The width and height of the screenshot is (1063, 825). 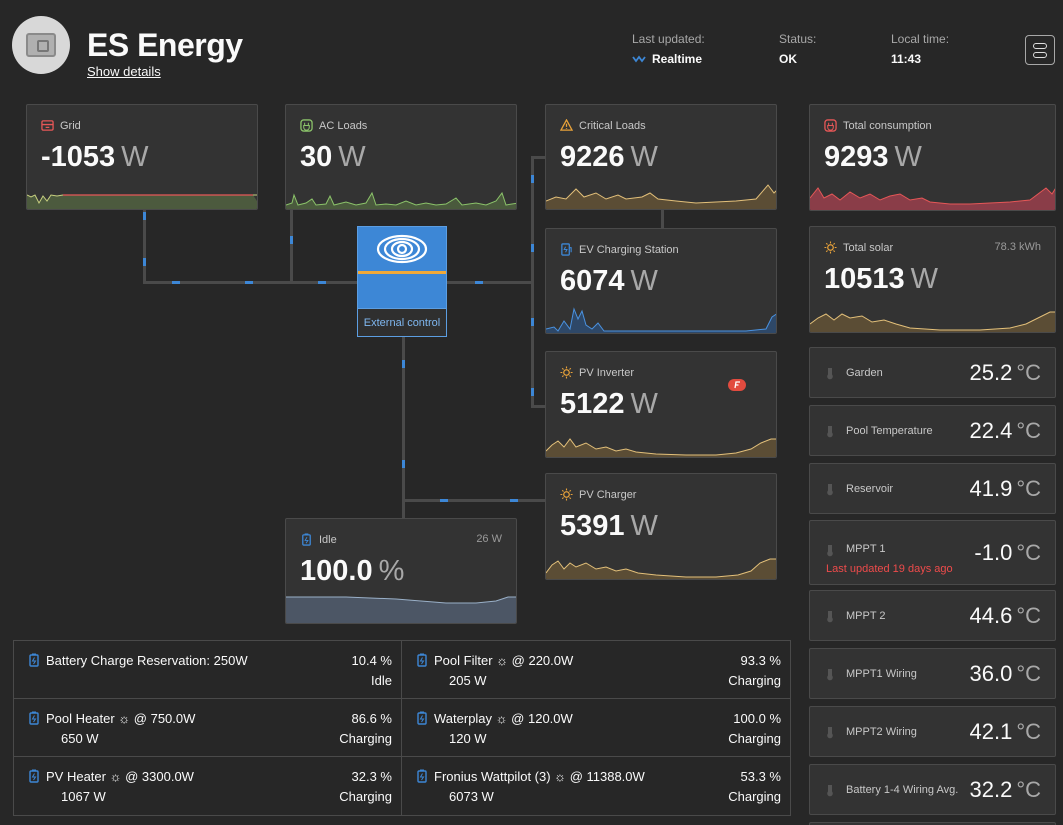 I want to click on temperature-tile: Garden 25.2 °C, so click(x=932, y=372).